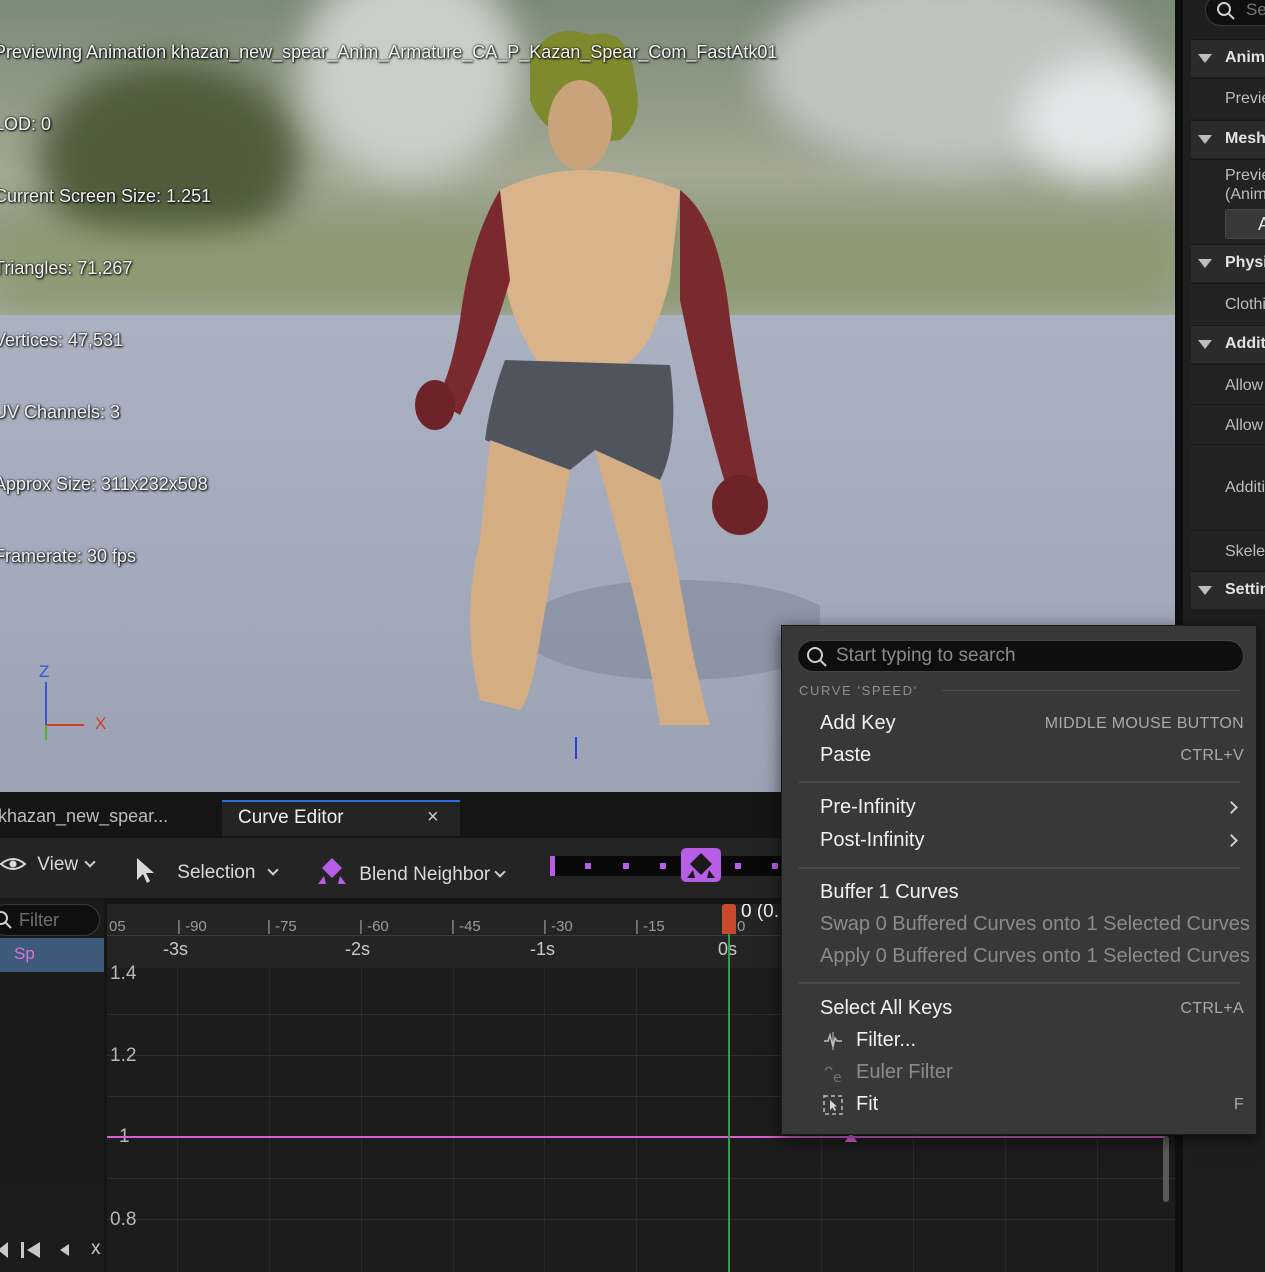 The height and width of the screenshot is (1272, 1265). I want to click on tab-label: Curve Editor, so click(291, 817).